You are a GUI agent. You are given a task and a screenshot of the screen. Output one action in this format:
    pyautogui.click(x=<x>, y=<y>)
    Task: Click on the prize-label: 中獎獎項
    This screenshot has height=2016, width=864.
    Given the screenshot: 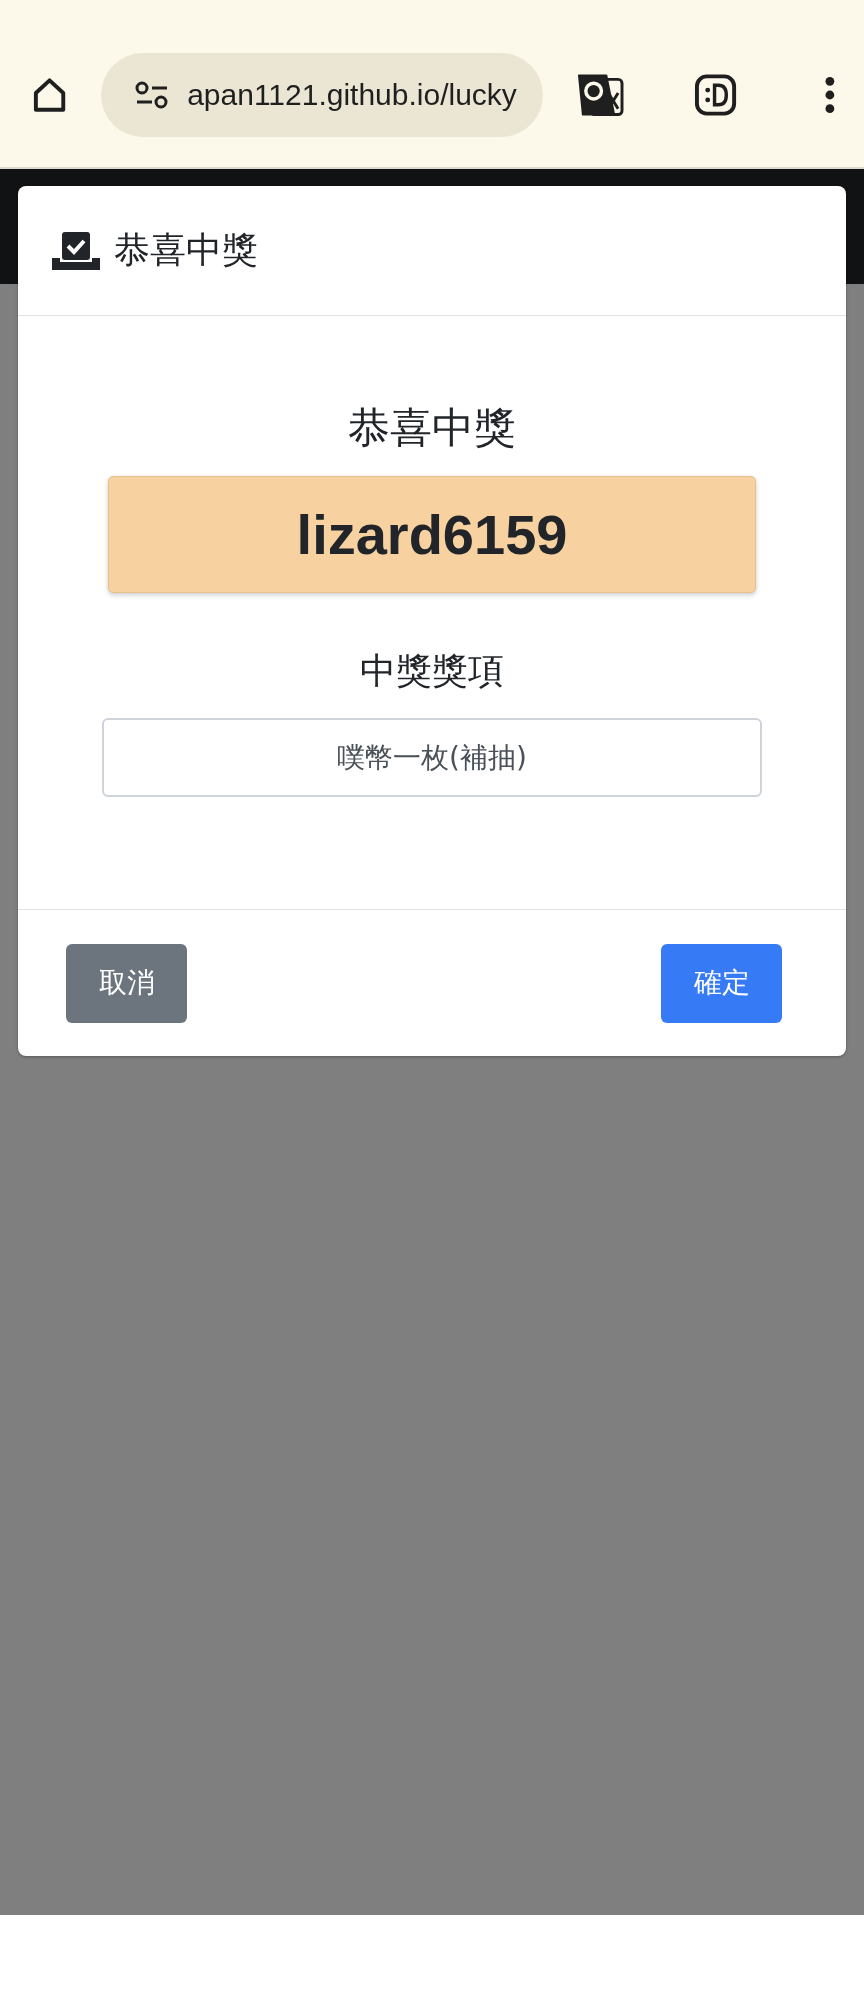 What is the action you would take?
    pyautogui.click(x=432, y=671)
    